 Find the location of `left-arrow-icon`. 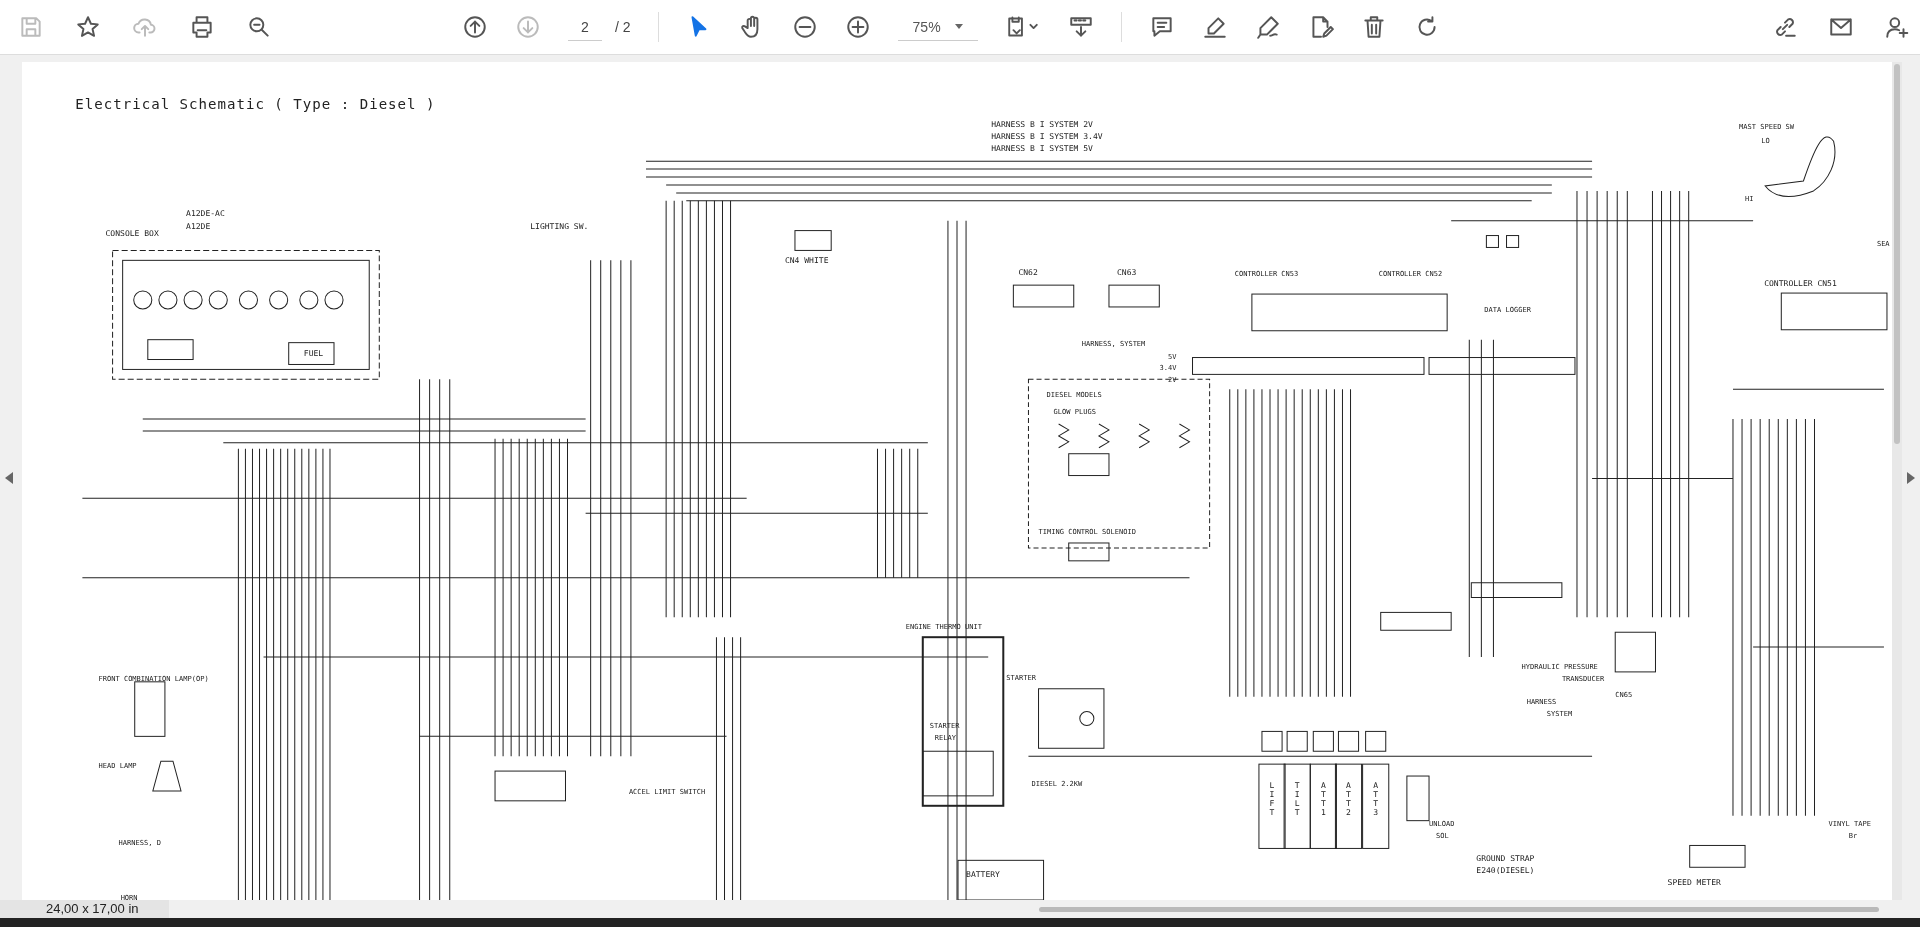

left-arrow-icon is located at coordinates (9, 477).